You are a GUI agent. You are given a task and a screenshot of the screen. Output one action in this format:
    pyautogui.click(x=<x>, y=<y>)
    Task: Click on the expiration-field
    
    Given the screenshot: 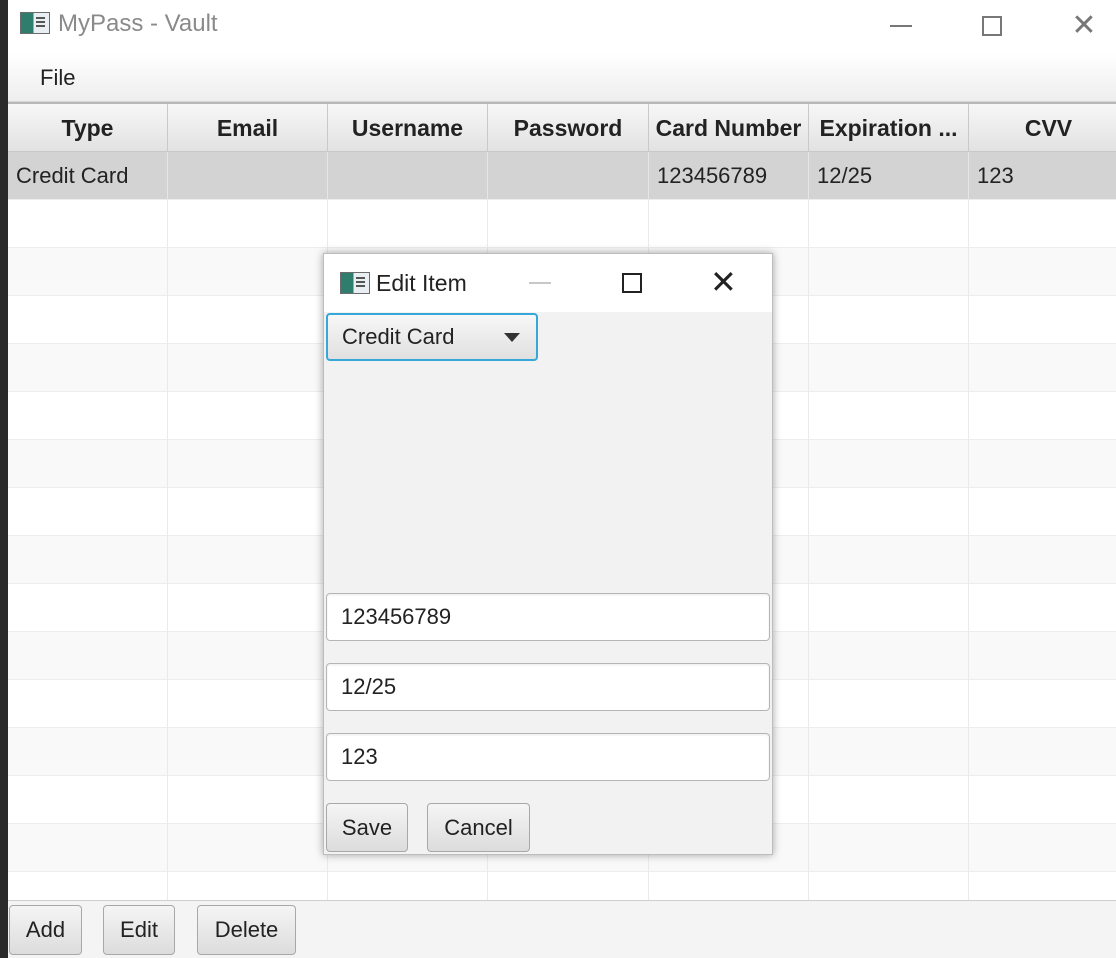 What is the action you would take?
    pyautogui.click(x=548, y=687)
    